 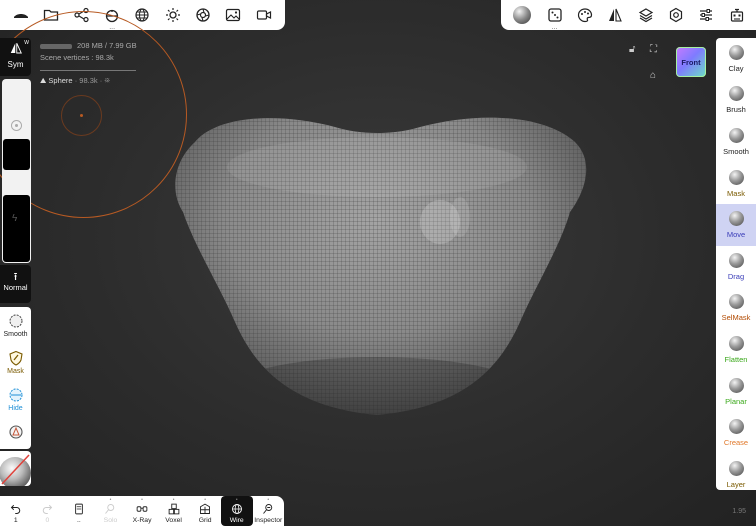 I want to click on sliders-icon, so click(x=706, y=15).